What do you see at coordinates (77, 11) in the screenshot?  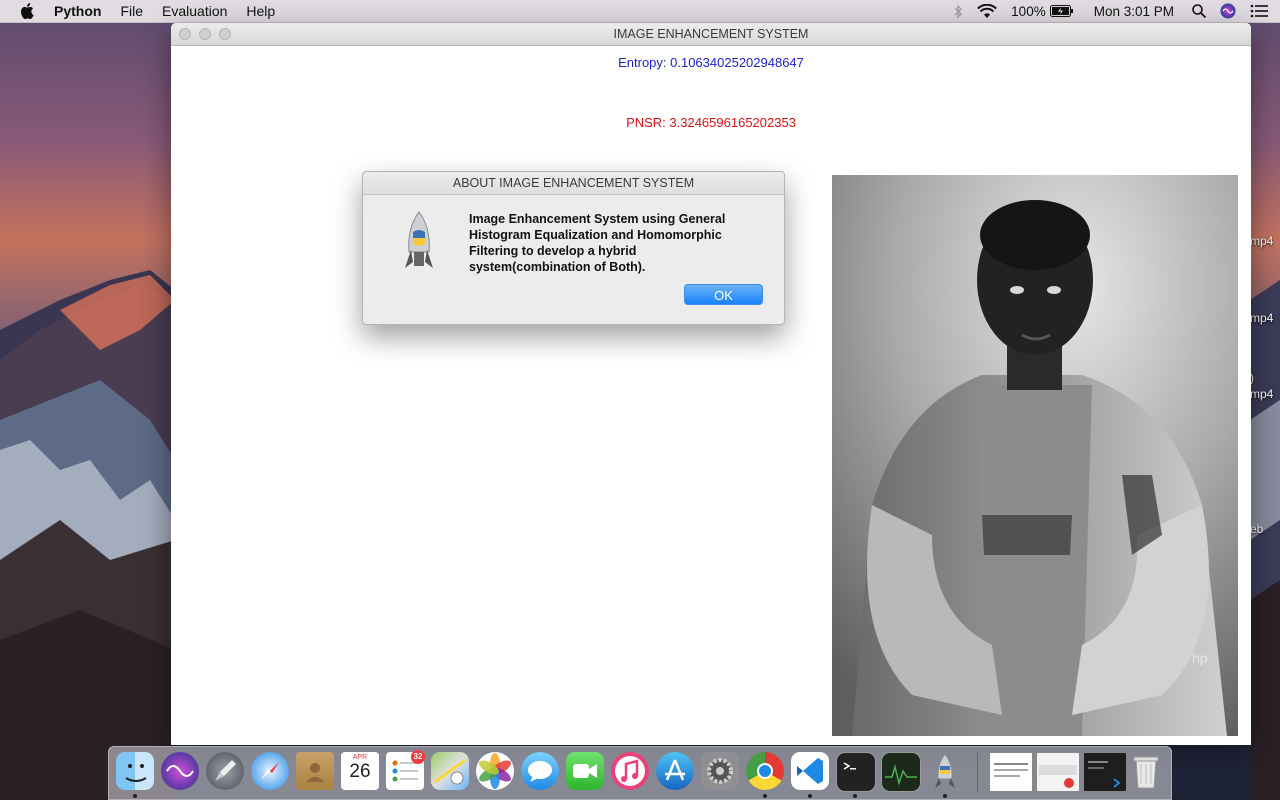 I see `menu-app-python: Python` at bounding box center [77, 11].